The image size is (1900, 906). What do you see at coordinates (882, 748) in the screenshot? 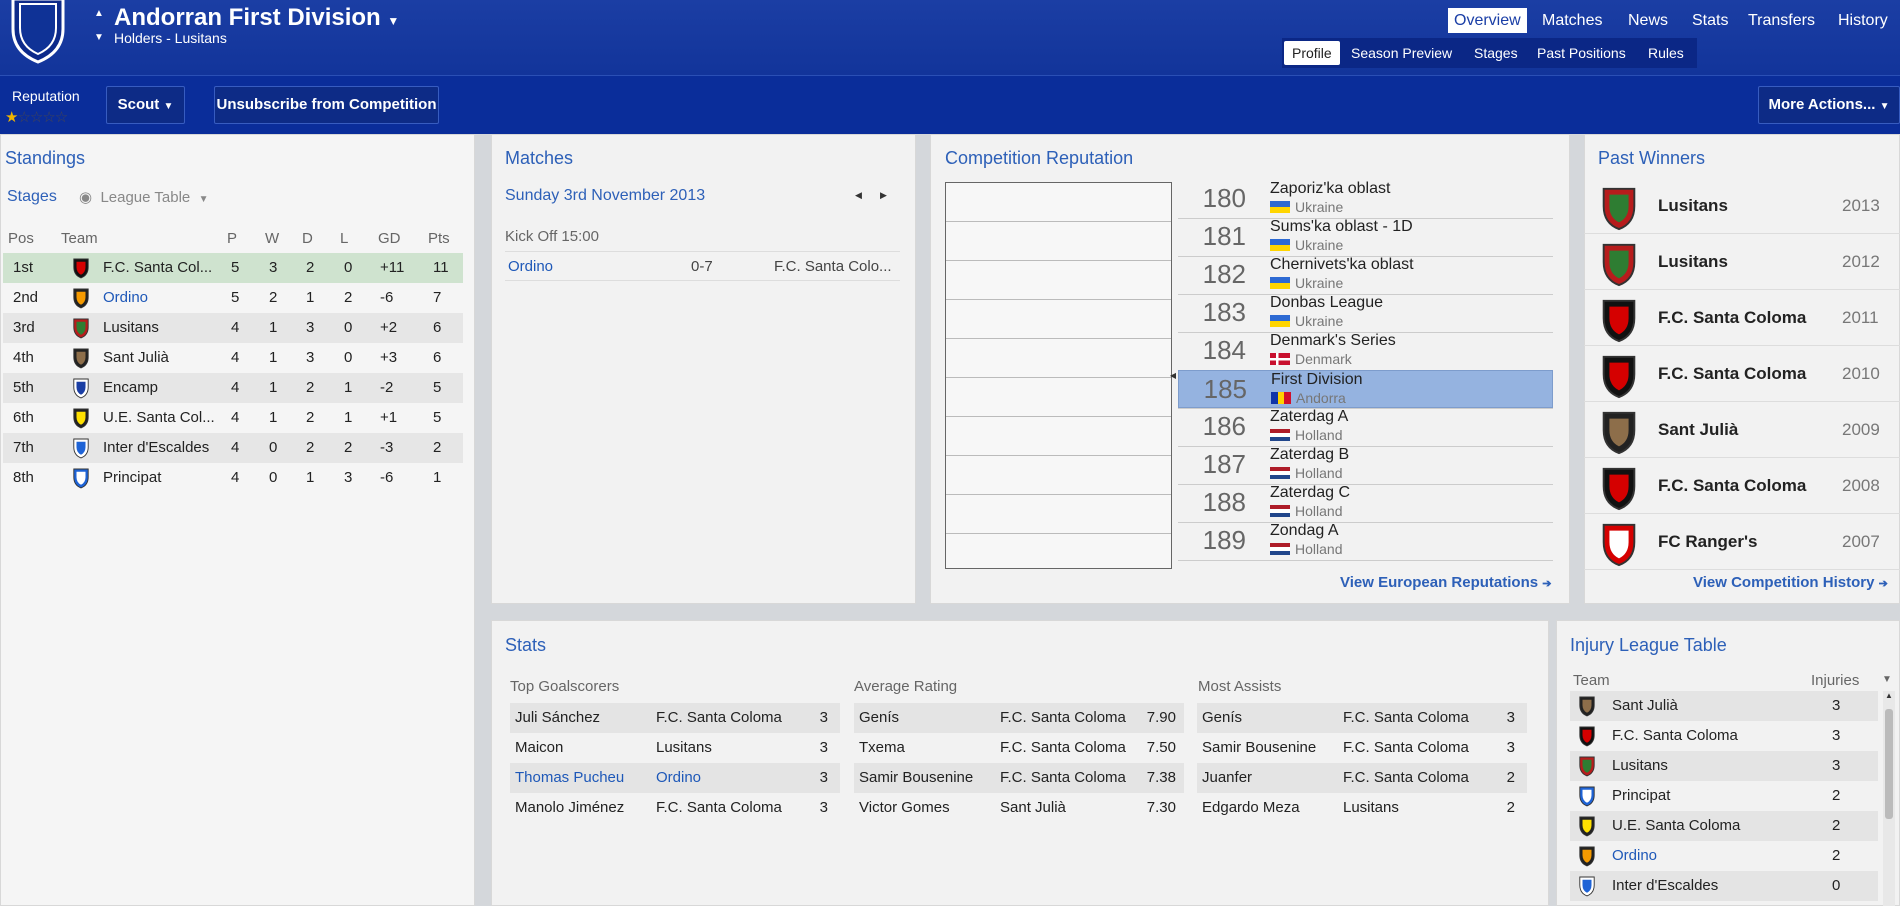
I see `stat-player: Txema` at bounding box center [882, 748].